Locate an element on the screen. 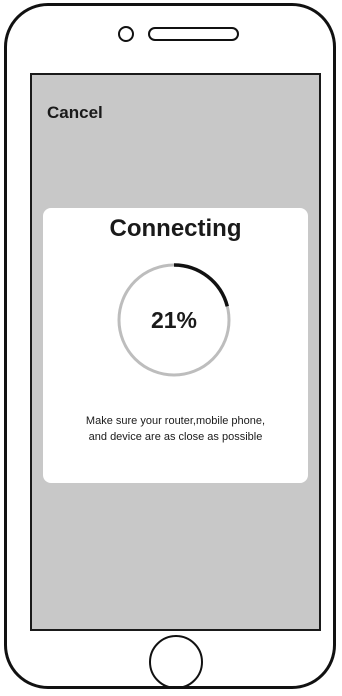 The image size is (342, 696). speaker-icon is located at coordinates (193, 34).